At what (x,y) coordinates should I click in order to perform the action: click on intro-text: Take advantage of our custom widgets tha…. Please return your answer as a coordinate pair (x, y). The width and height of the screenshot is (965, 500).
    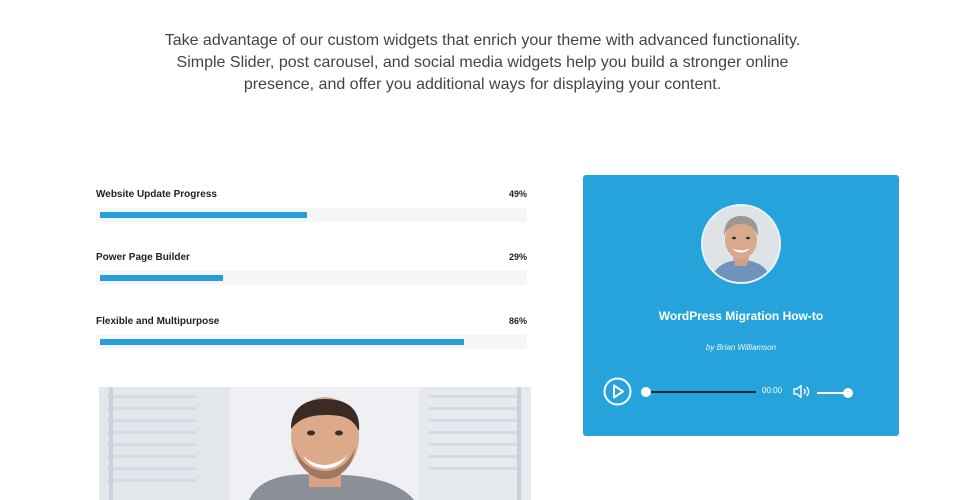
    Looking at the image, I should click on (482, 63).